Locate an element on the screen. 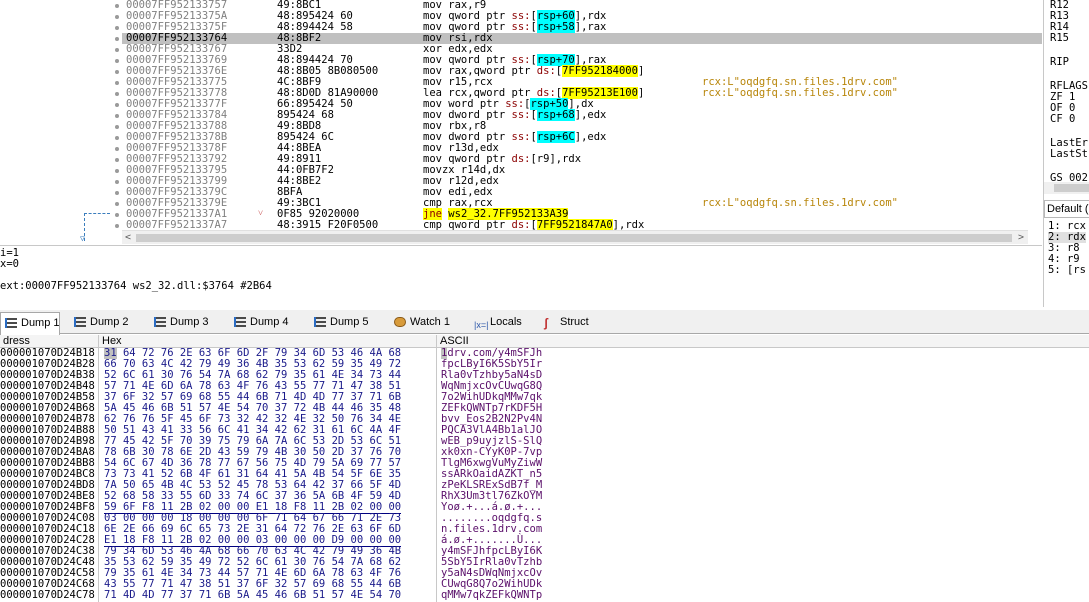 The image size is (1089, 602). disassembly-hscrollbar: < > is located at coordinates (575, 237).